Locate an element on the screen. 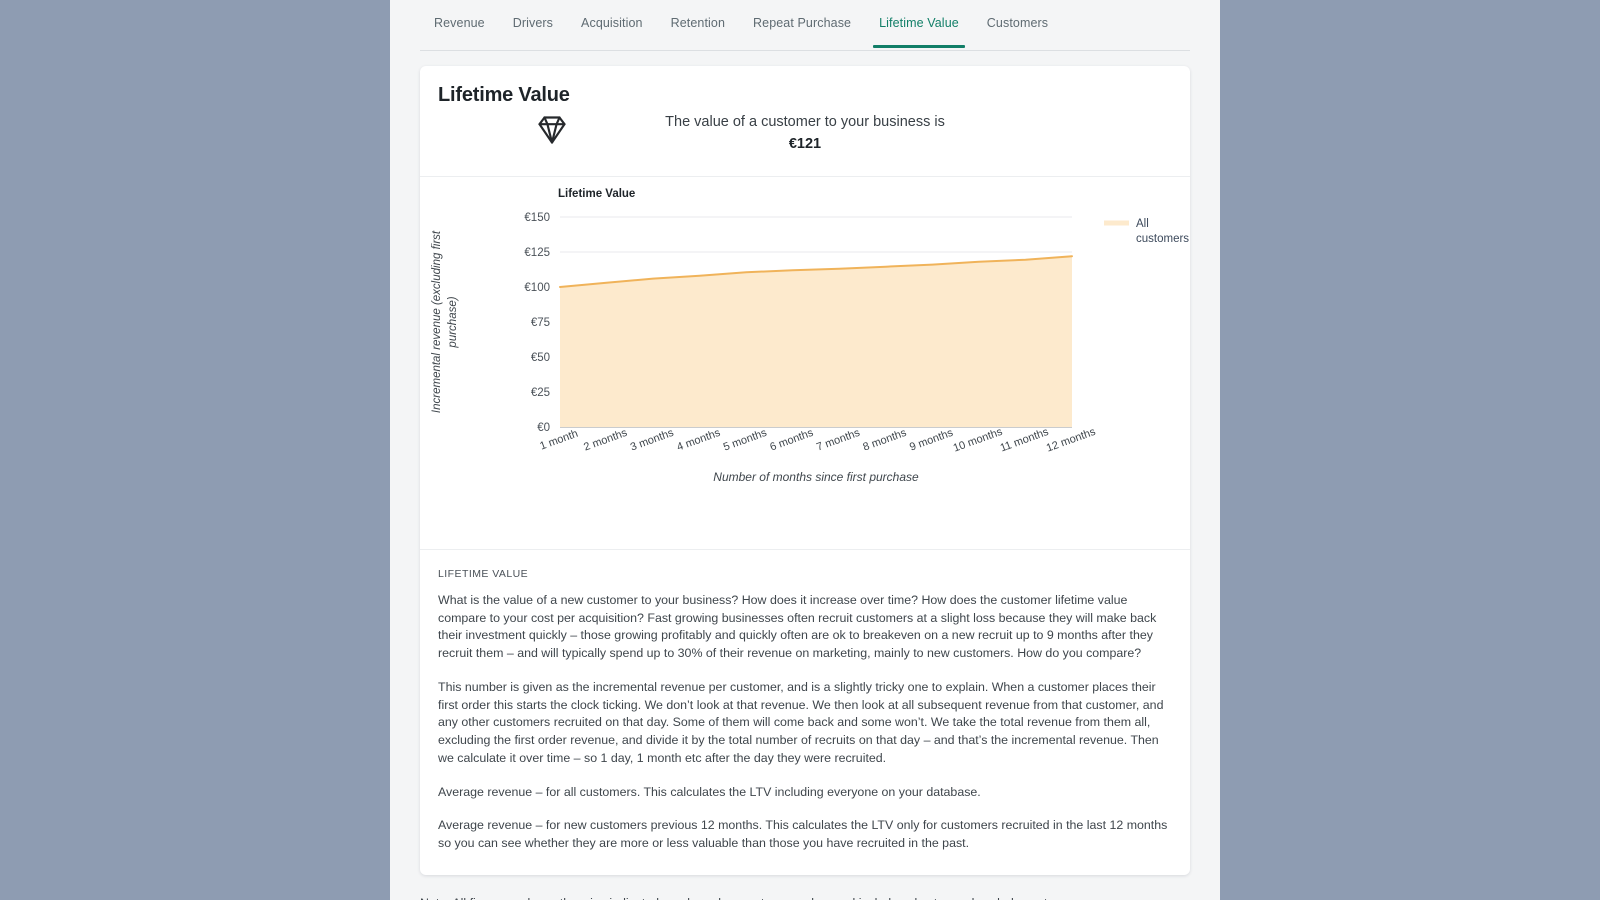 This screenshot has height=900, width=1600. tab-customers: Customers is located at coordinates (1017, 31).